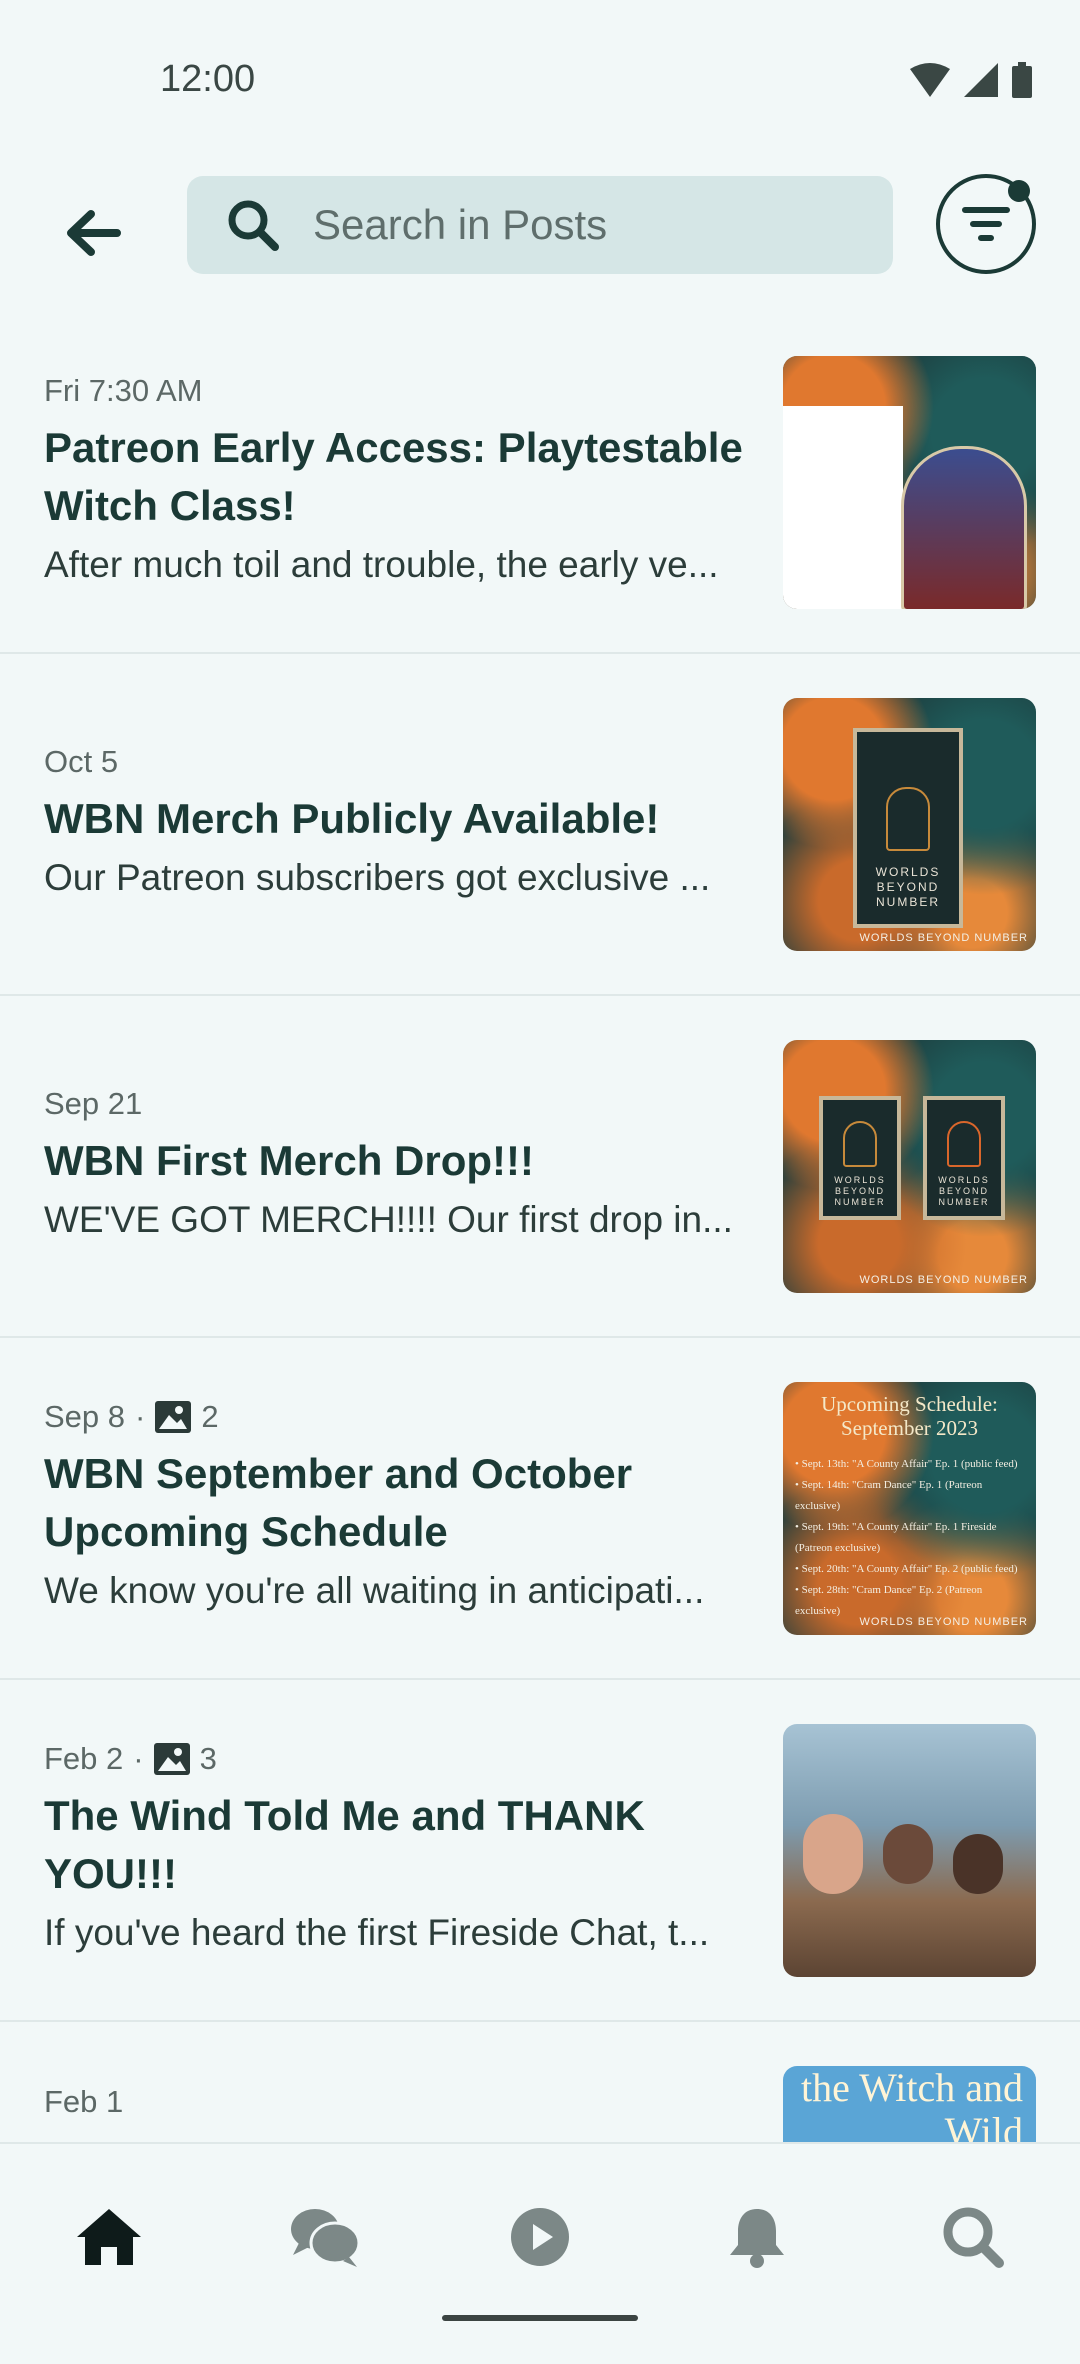 The width and height of the screenshot is (1080, 2364). I want to click on chat-icon, so click(326, 2238).